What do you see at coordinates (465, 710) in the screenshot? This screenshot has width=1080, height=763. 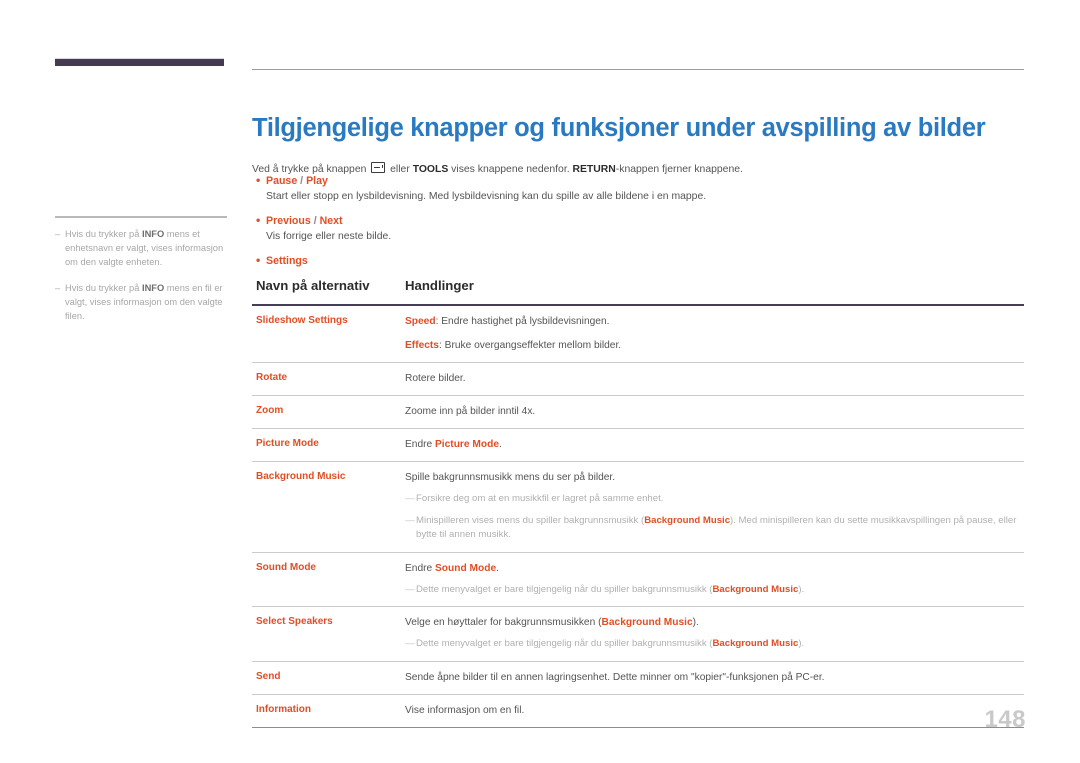 I see `description-line: Vise informasjon om en fil.` at bounding box center [465, 710].